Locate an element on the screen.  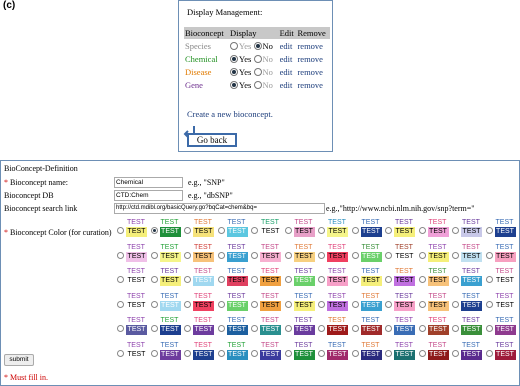
submit-button: submit is located at coordinates (19, 360).